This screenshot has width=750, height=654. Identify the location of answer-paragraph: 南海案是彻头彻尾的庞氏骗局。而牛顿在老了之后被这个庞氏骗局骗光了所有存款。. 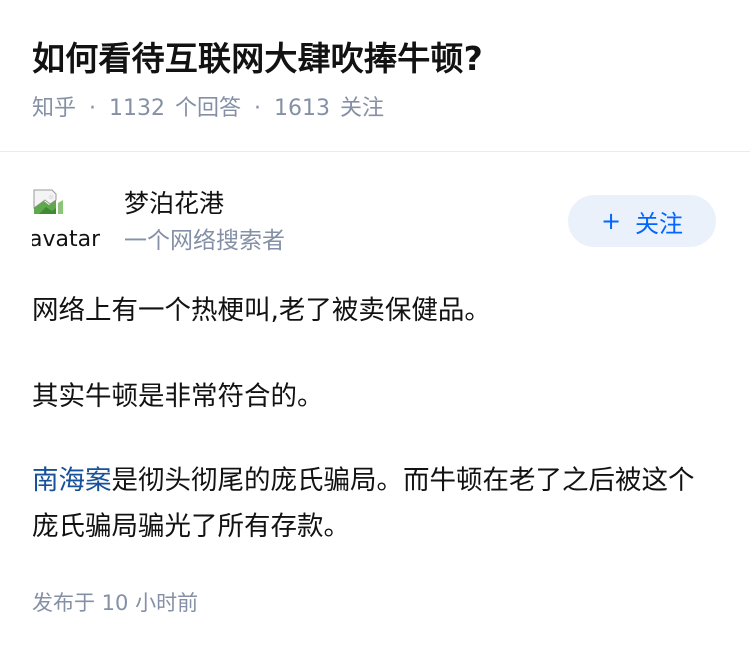
(375, 504).